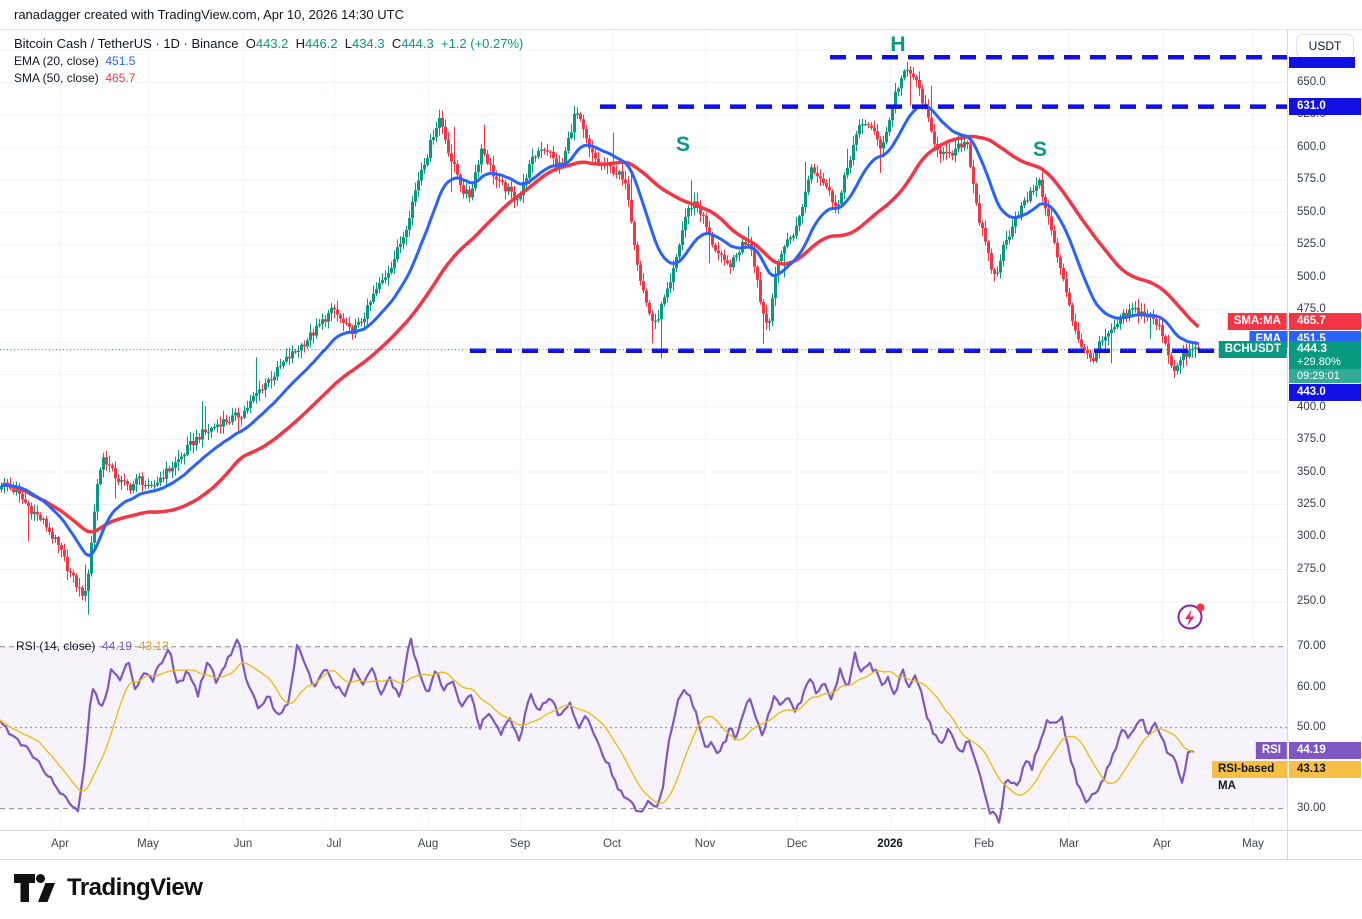 Image resolution: width=1362 pixels, height=919 pixels. I want to click on bolt-icon, so click(1191, 616).